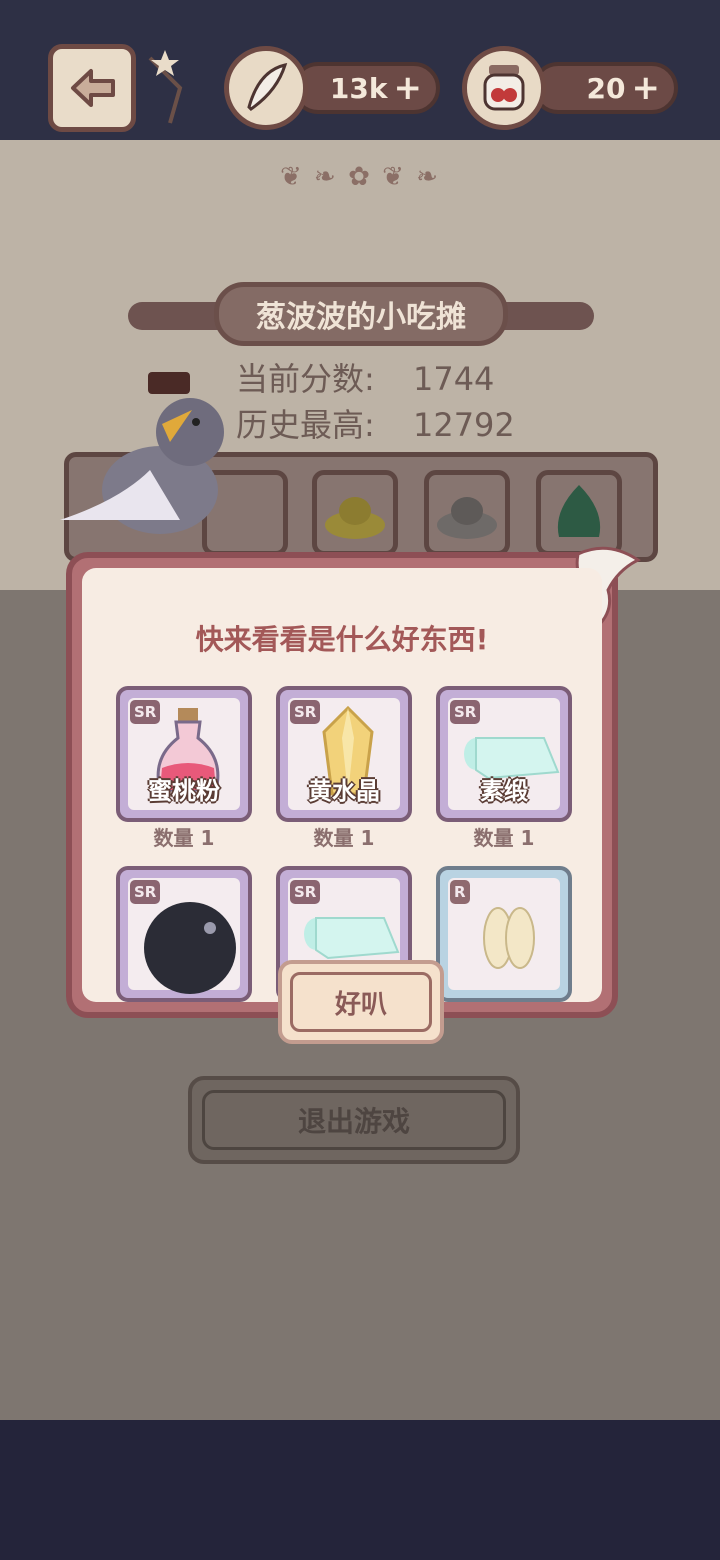  I want to click on jar-count: 20, so click(606, 88).